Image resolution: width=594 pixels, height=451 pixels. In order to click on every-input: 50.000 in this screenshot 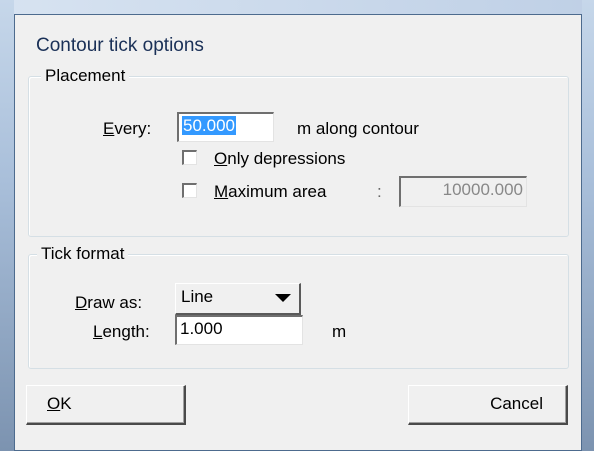, I will do `click(225, 127)`.